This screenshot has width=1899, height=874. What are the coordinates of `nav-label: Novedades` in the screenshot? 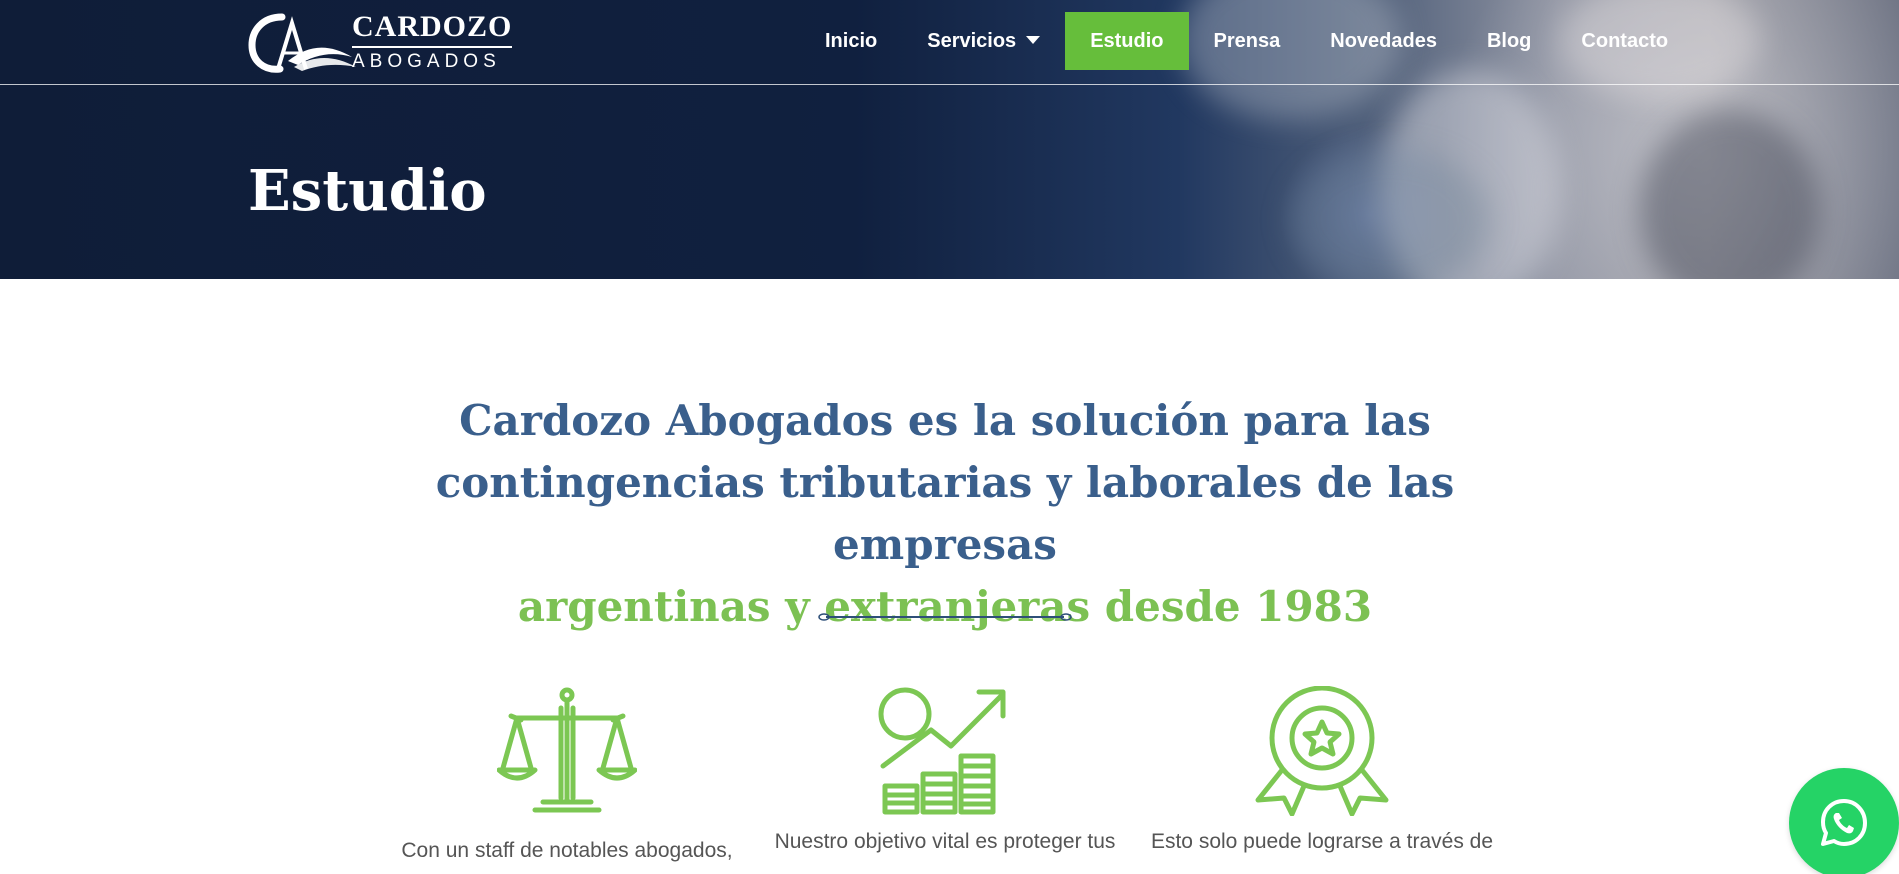 It's located at (1383, 41).